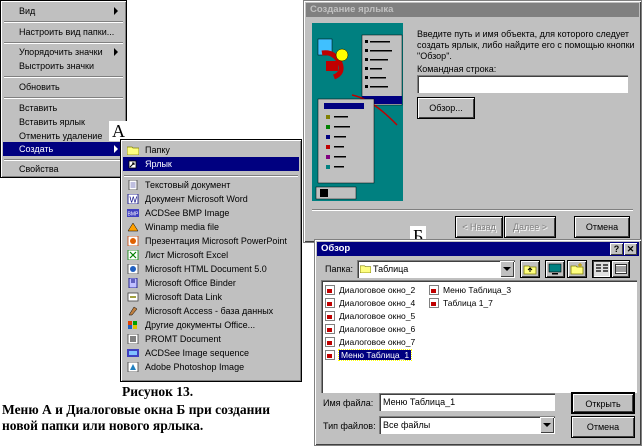 This screenshot has width=642, height=446. What do you see at coordinates (63, 169) in the screenshot?
I see `menu-item-properties: Свойства` at bounding box center [63, 169].